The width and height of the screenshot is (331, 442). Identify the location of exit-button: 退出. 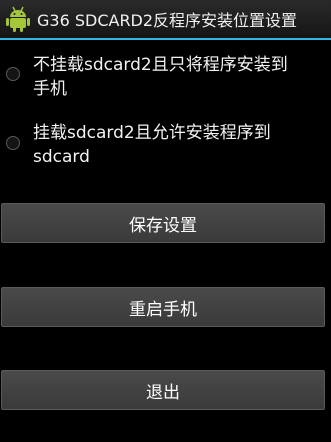
(163, 390).